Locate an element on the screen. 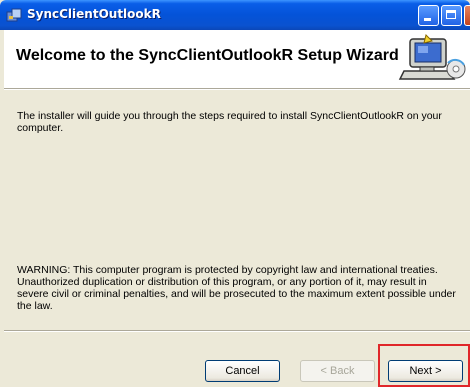  close-button is located at coordinates (467, 15).